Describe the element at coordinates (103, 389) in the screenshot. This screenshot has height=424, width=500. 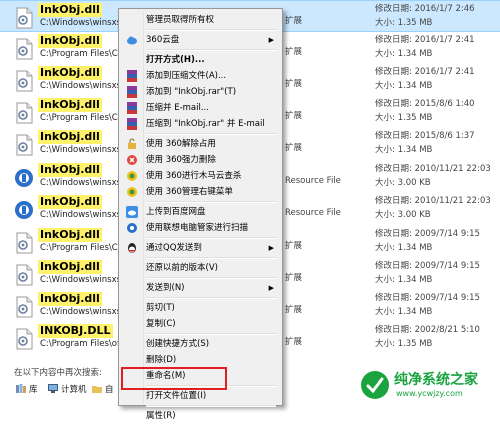
I see `location-custom: 自` at that location.